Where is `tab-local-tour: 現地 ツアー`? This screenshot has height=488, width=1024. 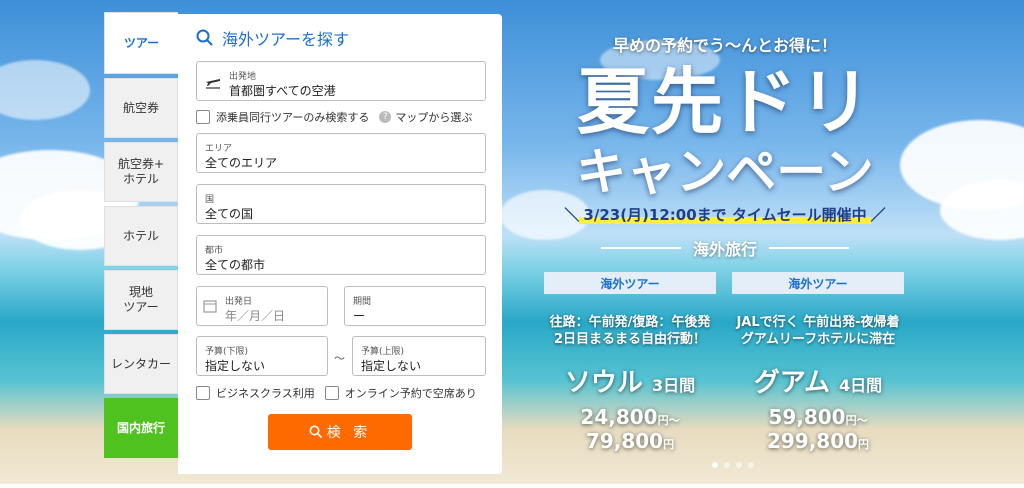
tab-local-tour: 現地 ツアー is located at coordinates (141, 300).